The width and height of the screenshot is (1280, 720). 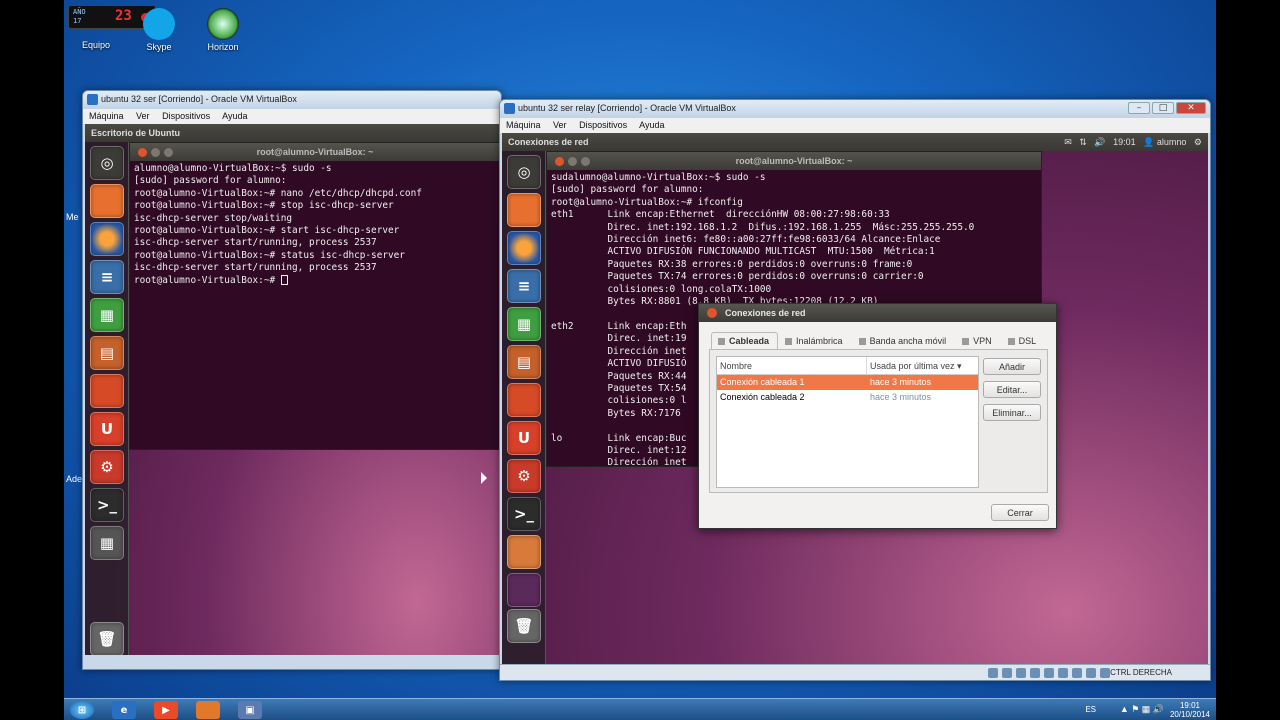 I want to click on menu-bar: Máquina Ver Dispositivos Ayuda, so click(x=855, y=125).